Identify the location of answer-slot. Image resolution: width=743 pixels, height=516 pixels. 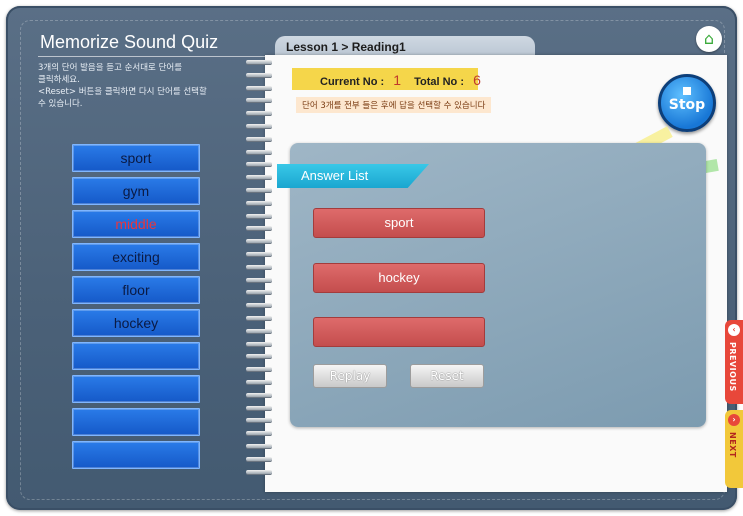
(399, 332).